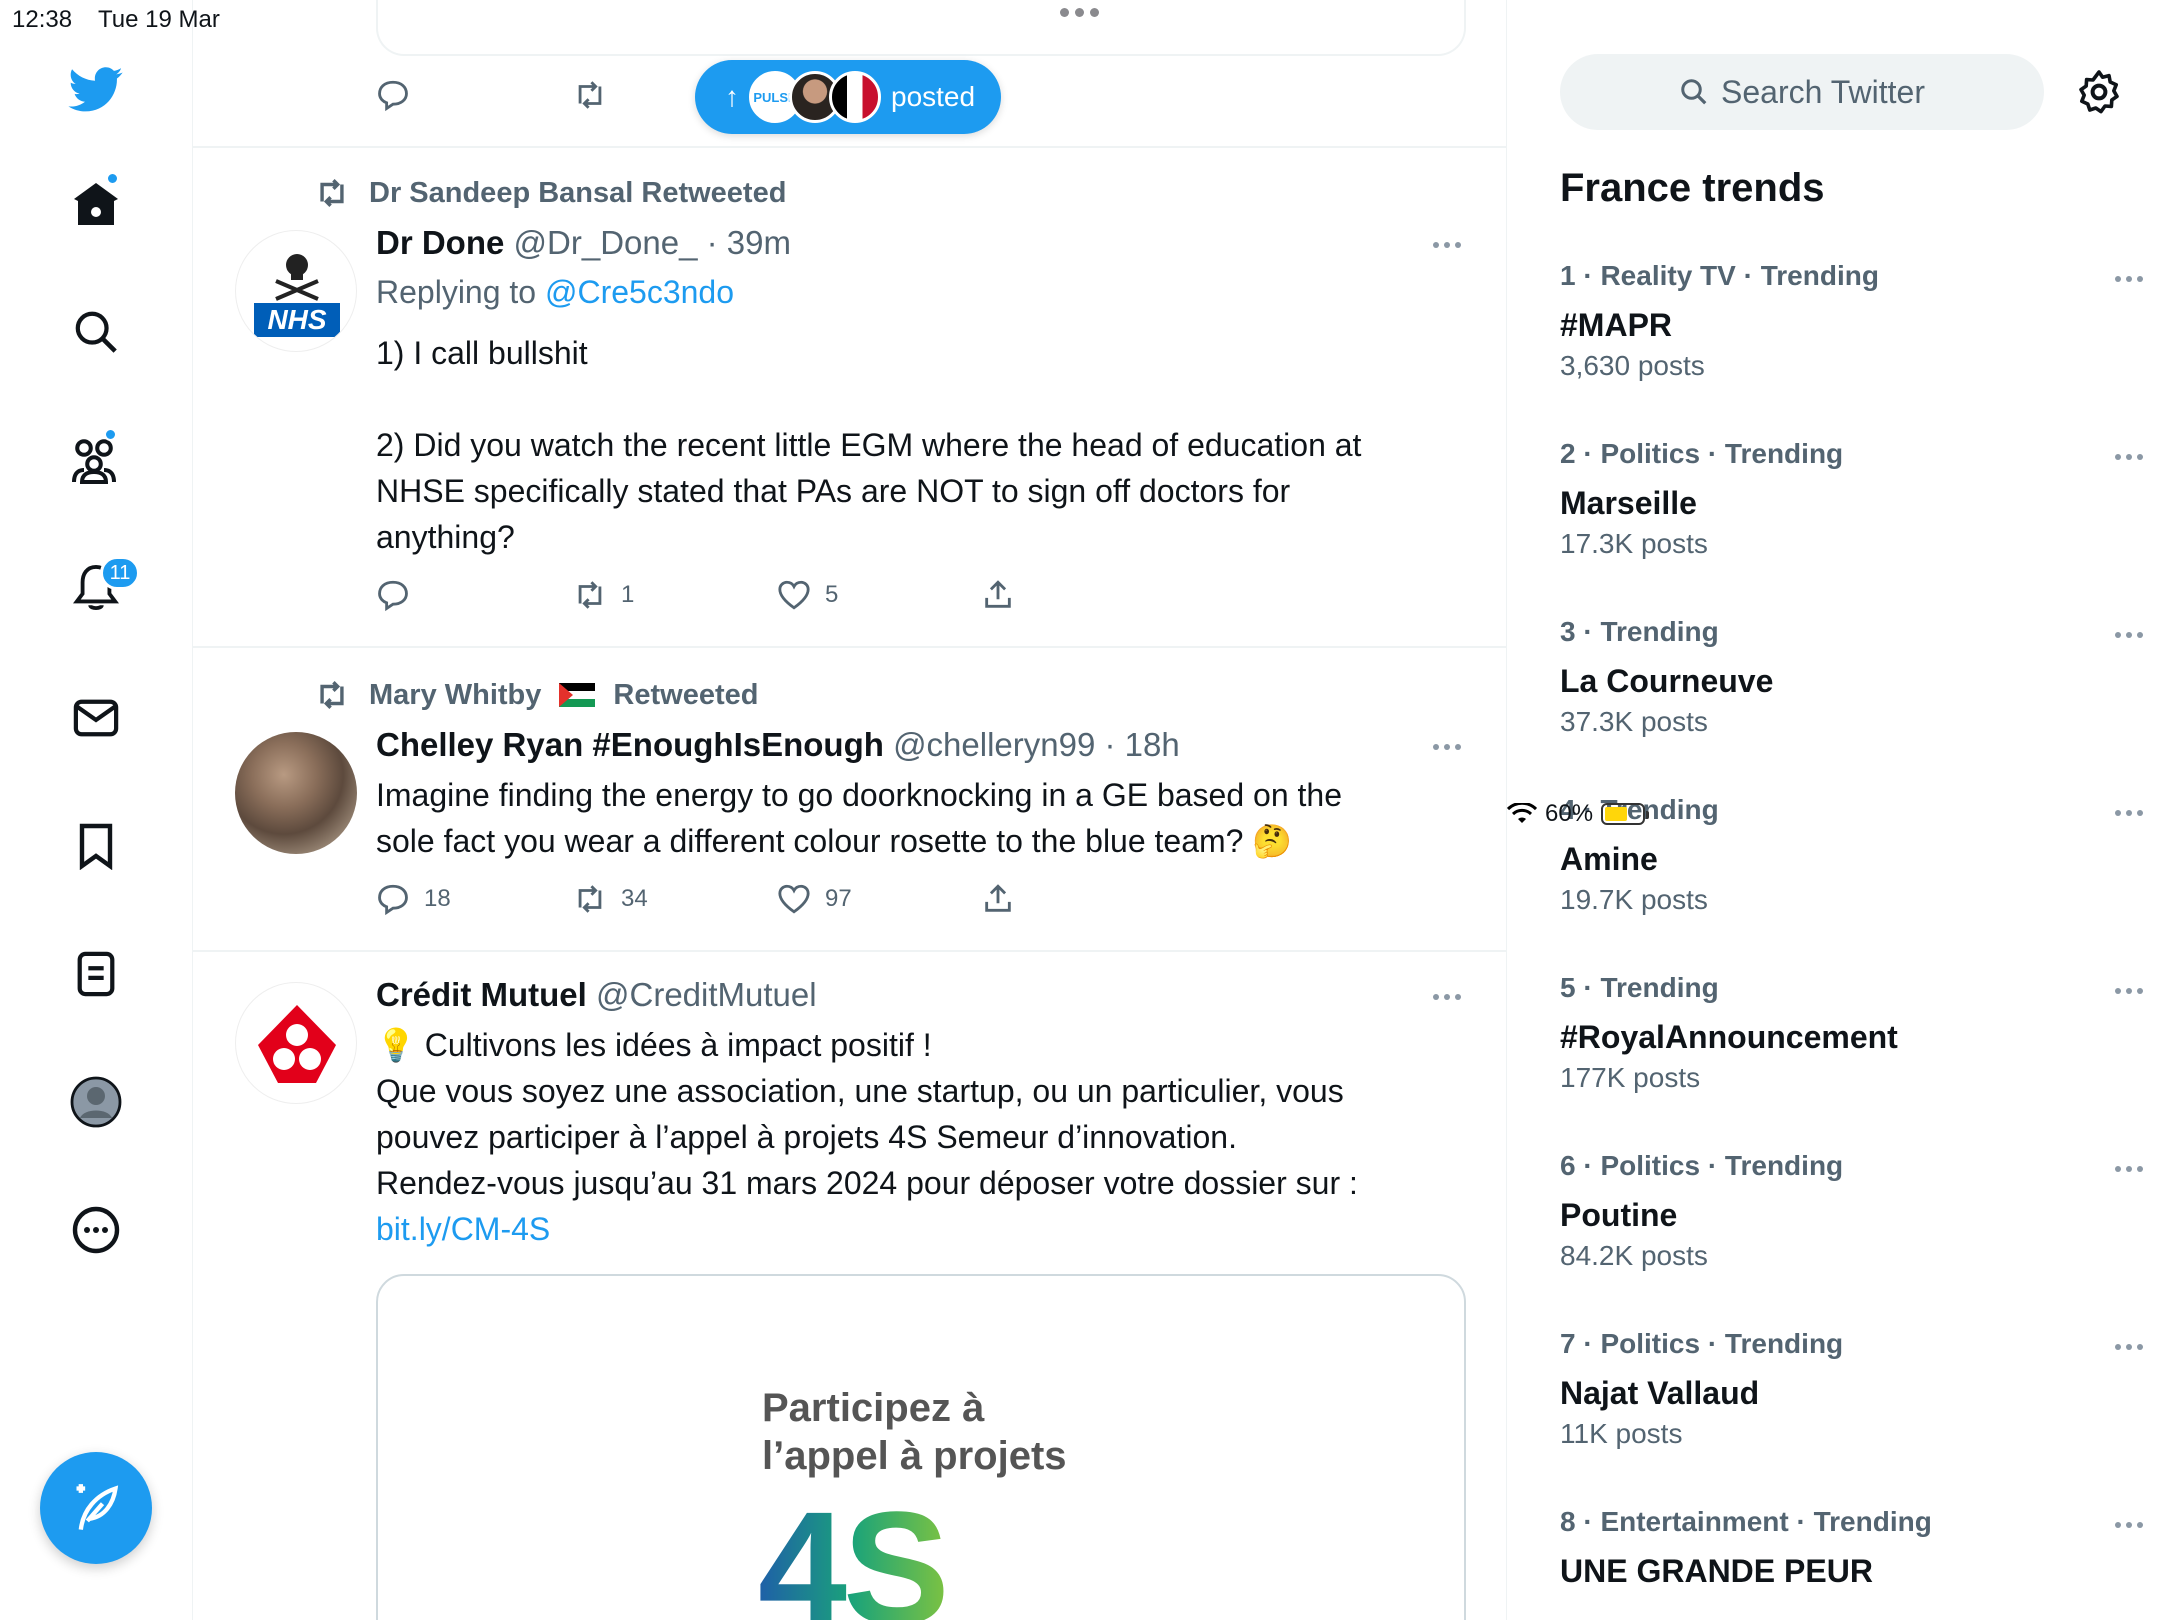 This screenshot has height=1620, width=2160. I want to click on status-date: Tue 19 Mar, so click(159, 19).